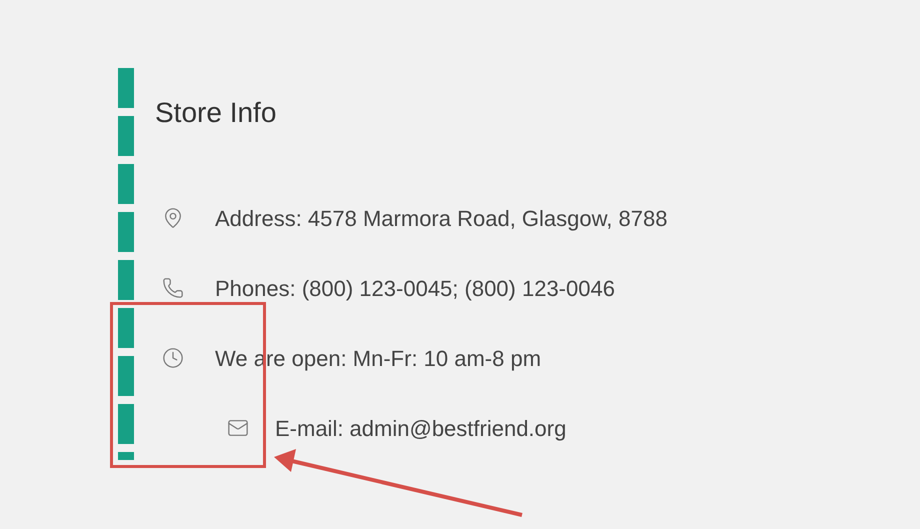  What do you see at coordinates (173, 218) in the screenshot?
I see `map-pin-icon` at bounding box center [173, 218].